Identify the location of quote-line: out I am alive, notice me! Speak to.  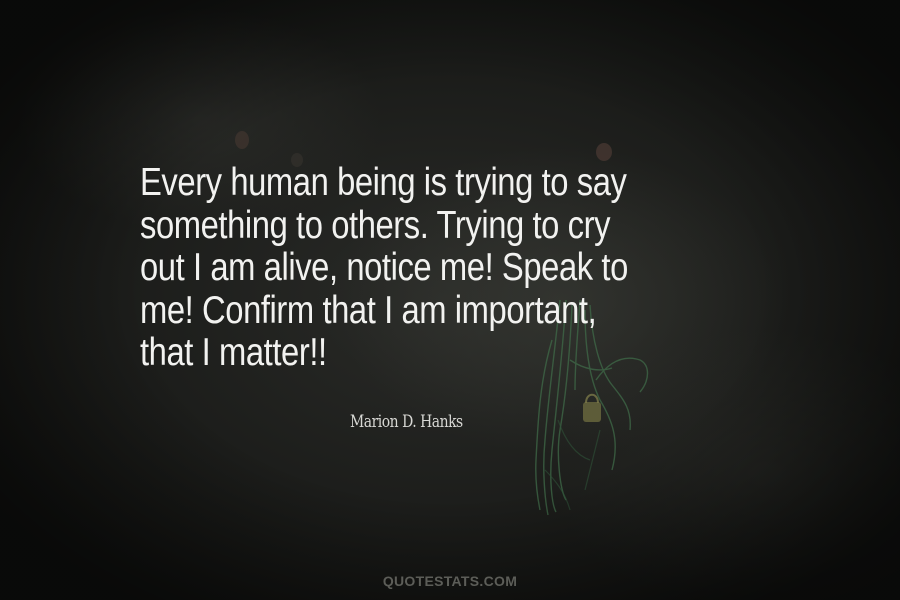
(384, 267).